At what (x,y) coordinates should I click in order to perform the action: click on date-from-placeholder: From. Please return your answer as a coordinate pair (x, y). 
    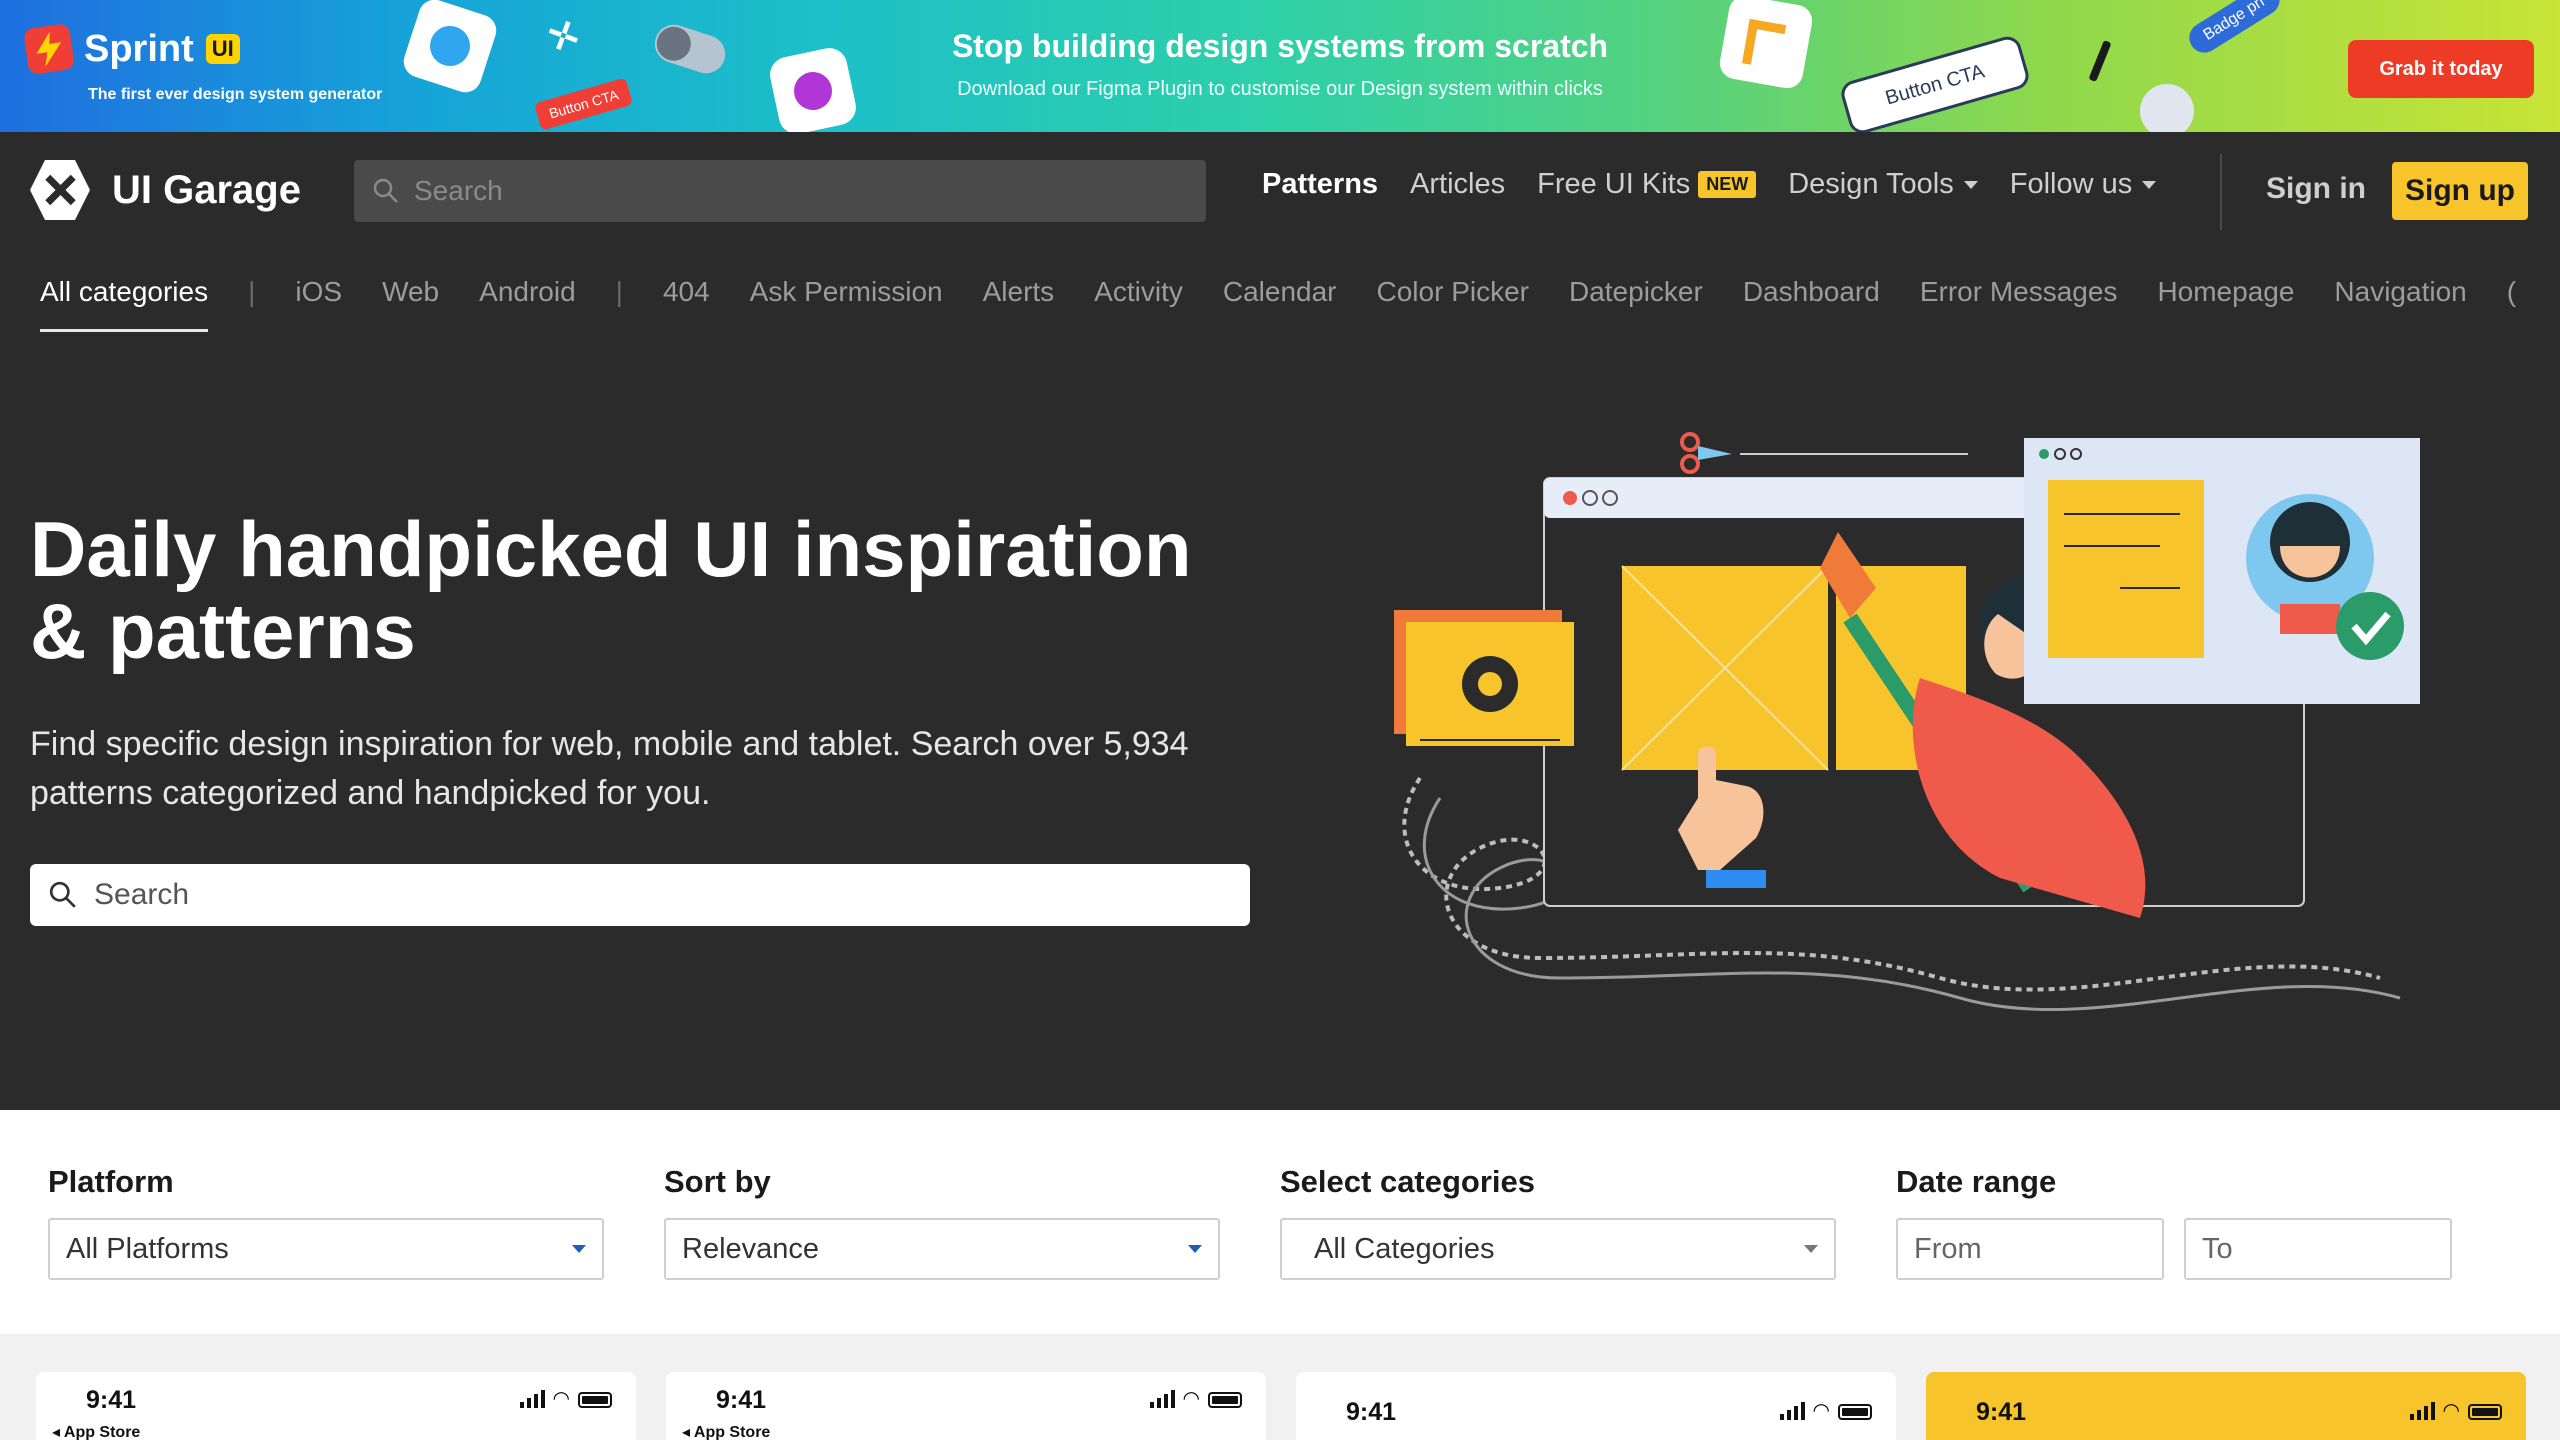
    Looking at the image, I should click on (1948, 1248).